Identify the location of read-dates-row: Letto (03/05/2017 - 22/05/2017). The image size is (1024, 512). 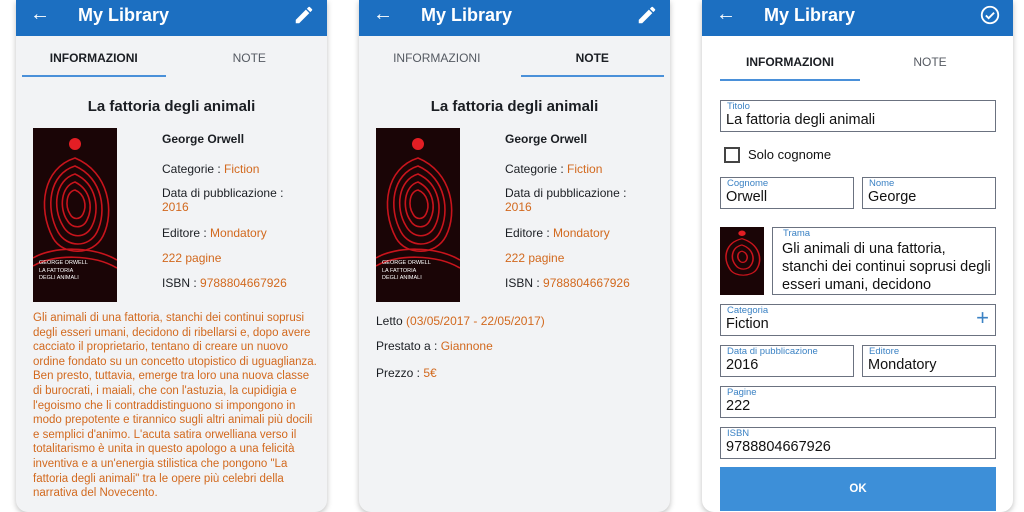
(460, 321).